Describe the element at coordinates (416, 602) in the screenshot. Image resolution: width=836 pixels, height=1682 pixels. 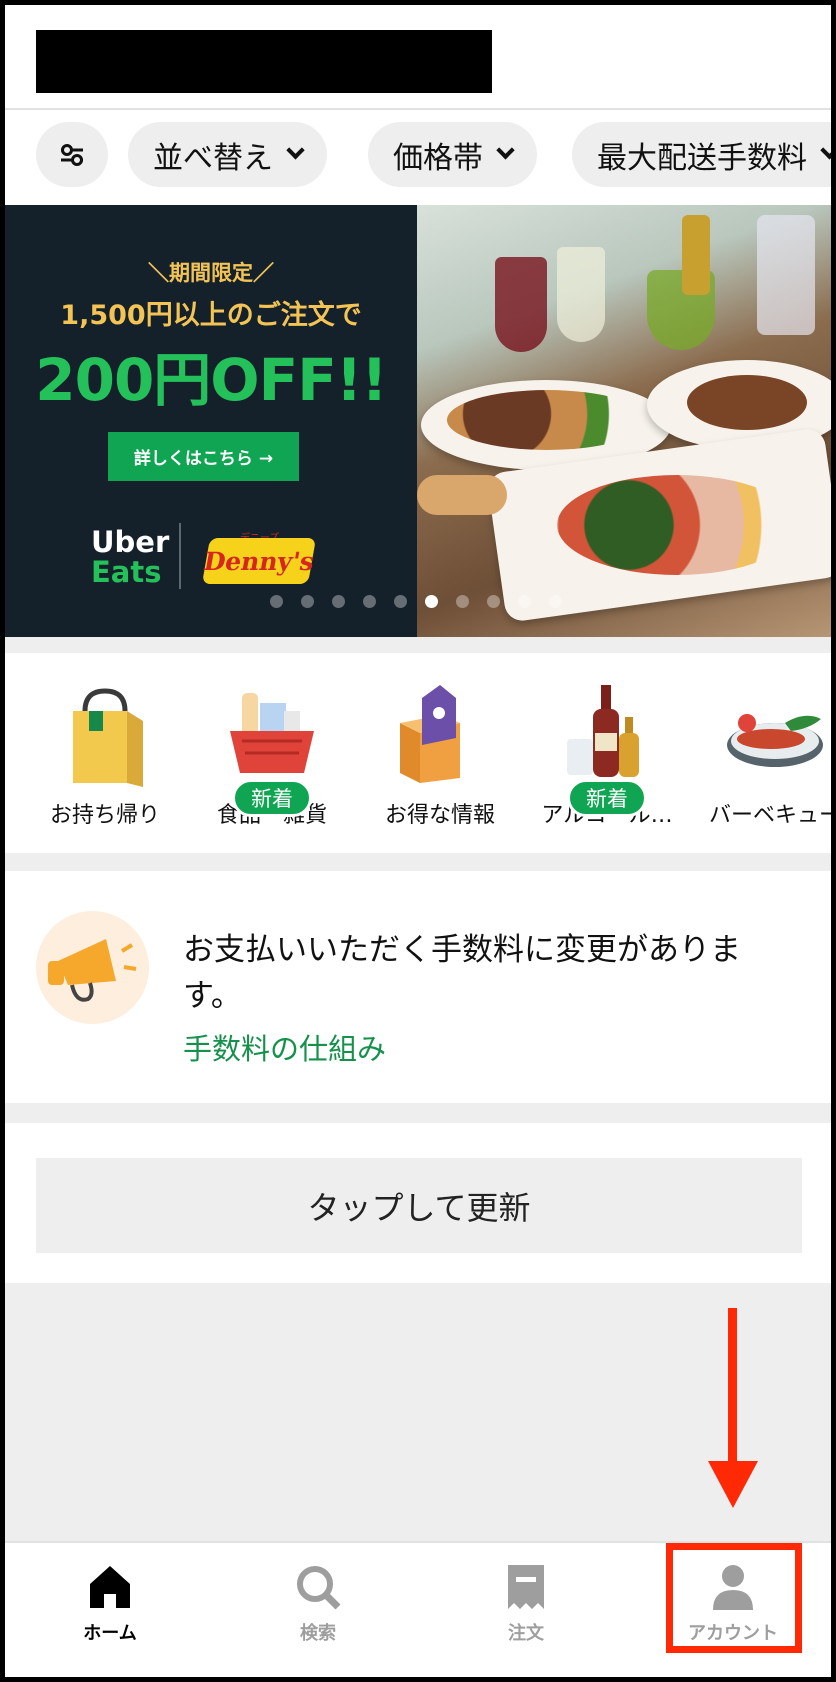
I see `carousel-indicator` at that location.